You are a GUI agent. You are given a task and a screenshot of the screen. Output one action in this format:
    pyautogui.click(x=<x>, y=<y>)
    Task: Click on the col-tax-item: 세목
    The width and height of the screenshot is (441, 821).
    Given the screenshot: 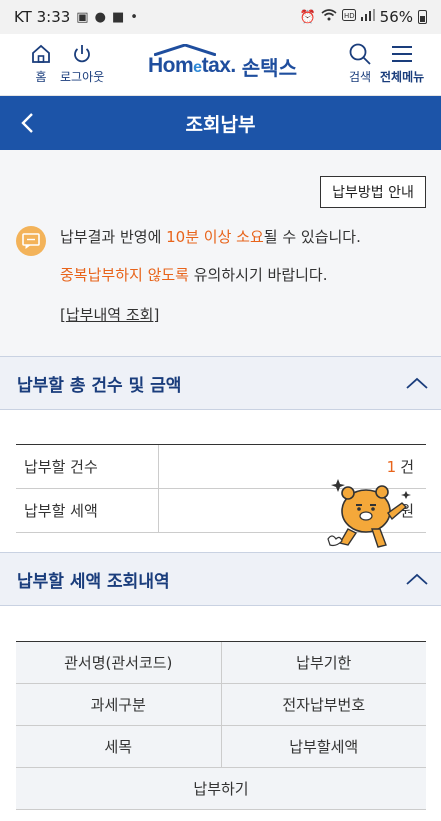 What is the action you would take?
    pyautogui.click(x=118, y=747)
    